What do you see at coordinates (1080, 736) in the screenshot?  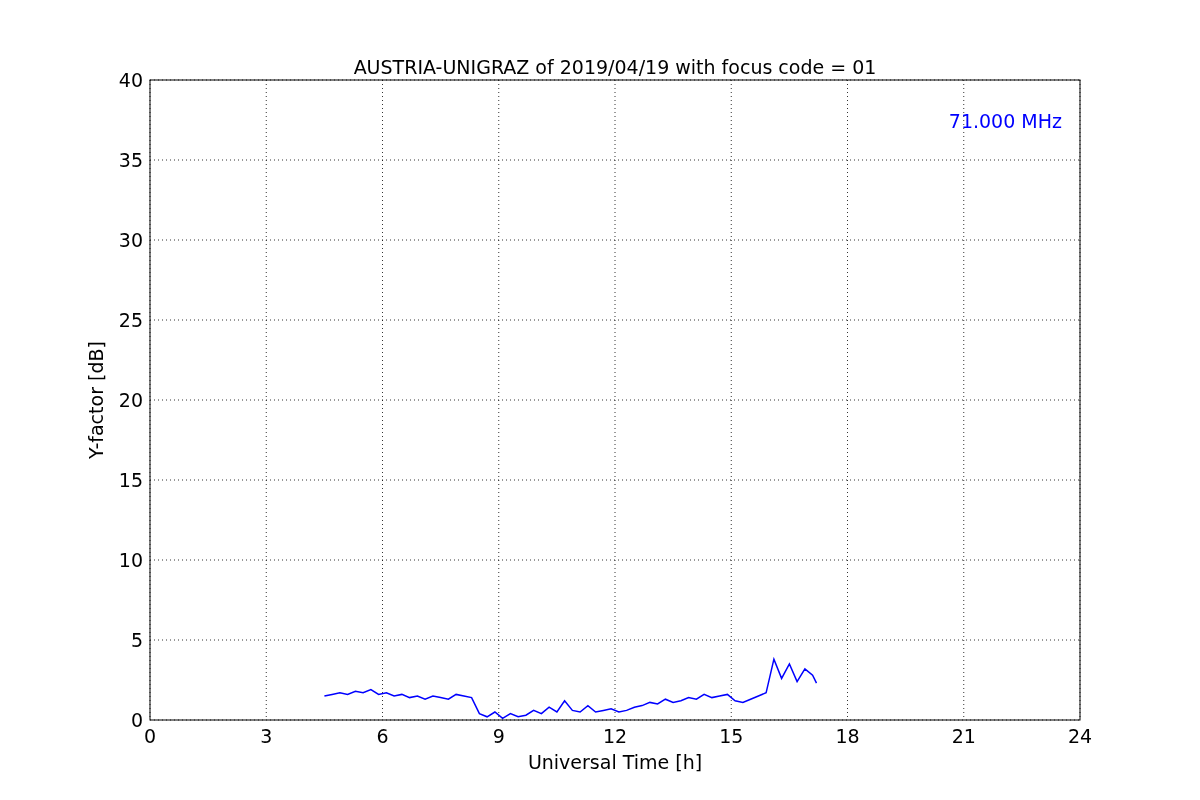 I see `x-tick-label: 24` at bounding box center [1080, 736].